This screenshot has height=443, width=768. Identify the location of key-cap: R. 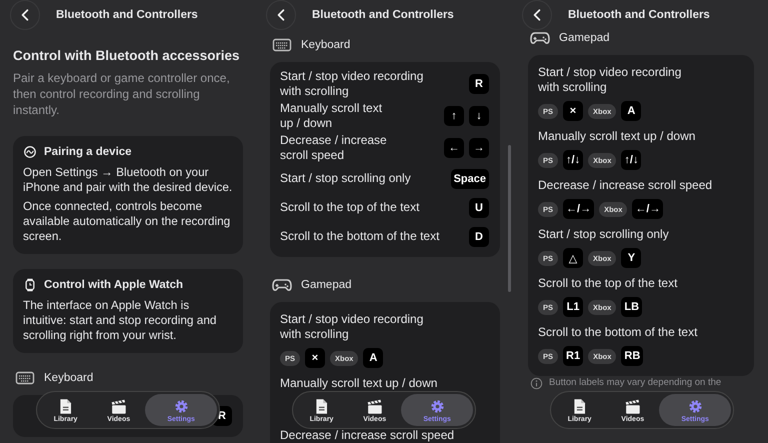
(479, 84).